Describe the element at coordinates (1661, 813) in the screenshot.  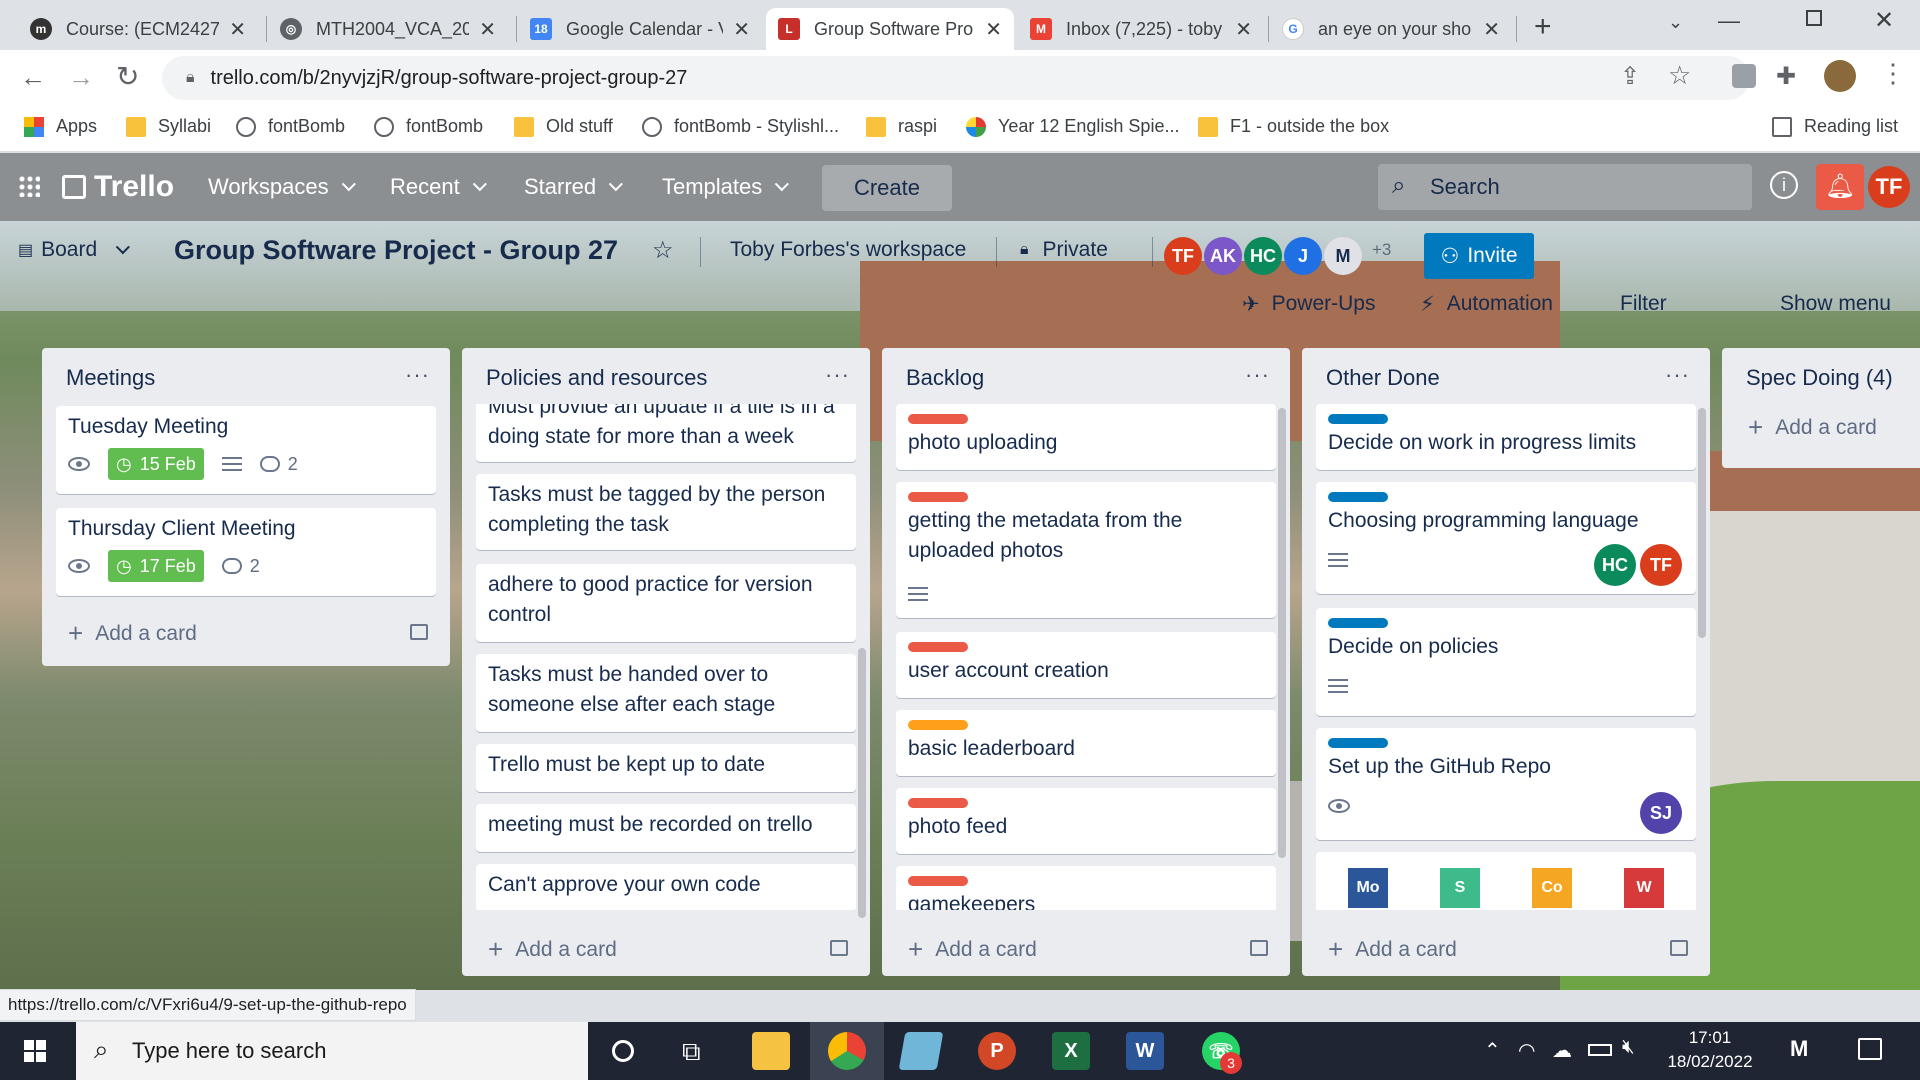
I see `member-avatar: SJ` at that location.